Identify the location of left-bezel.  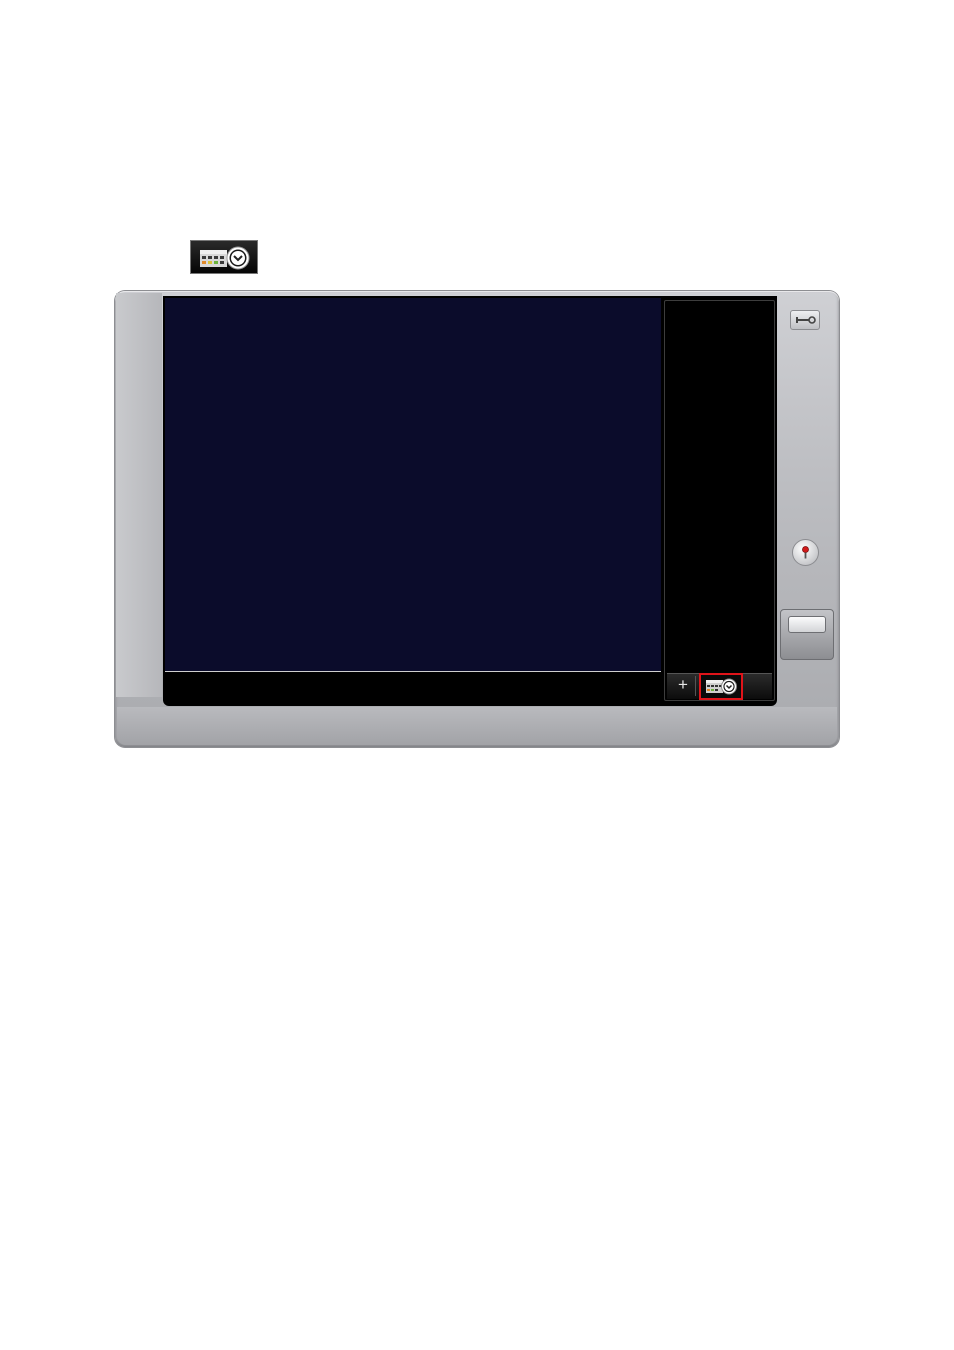
(139, 495).